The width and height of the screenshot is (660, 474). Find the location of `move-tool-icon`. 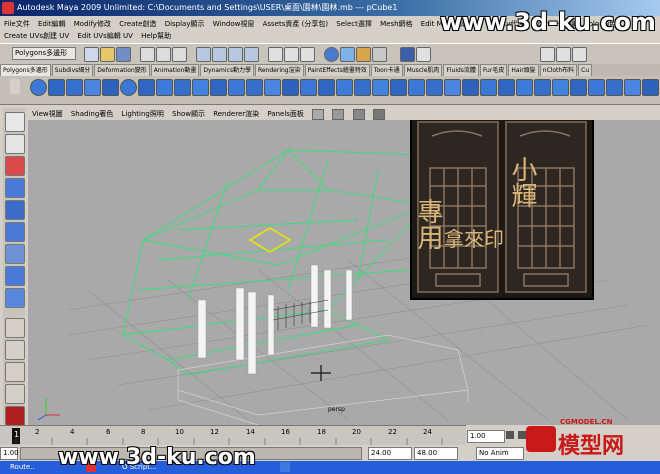

move-tool-icon is located at coordinates (15, 188).